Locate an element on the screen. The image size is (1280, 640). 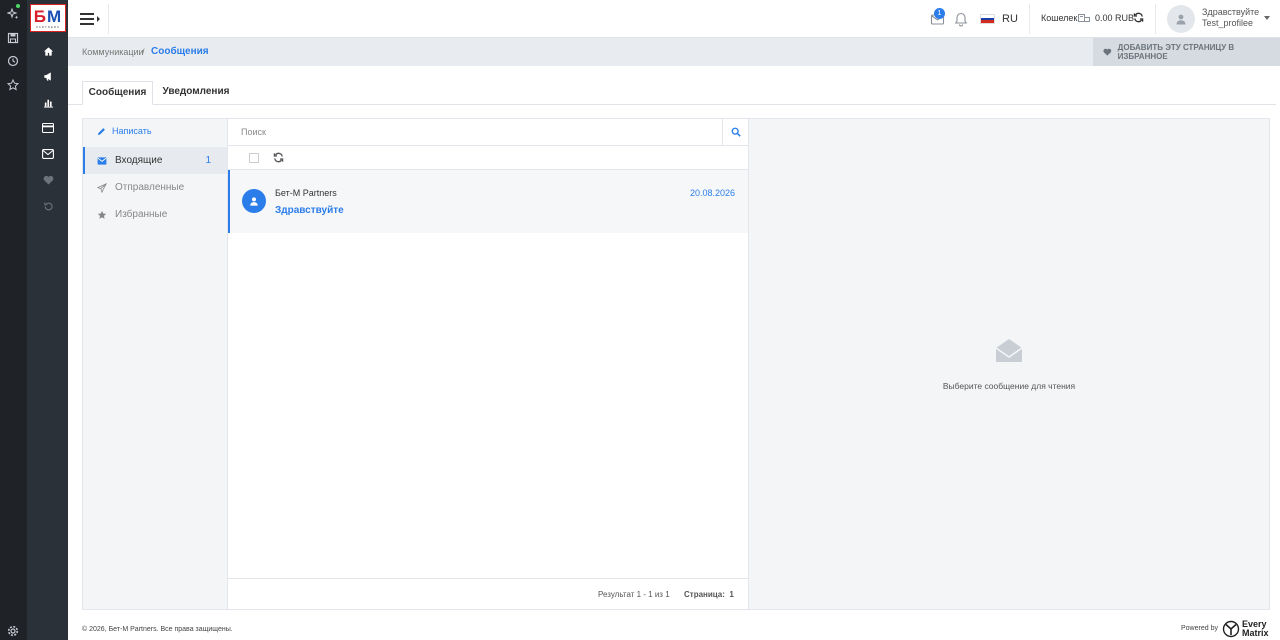
home-icon is located at coordinates (48, 51).